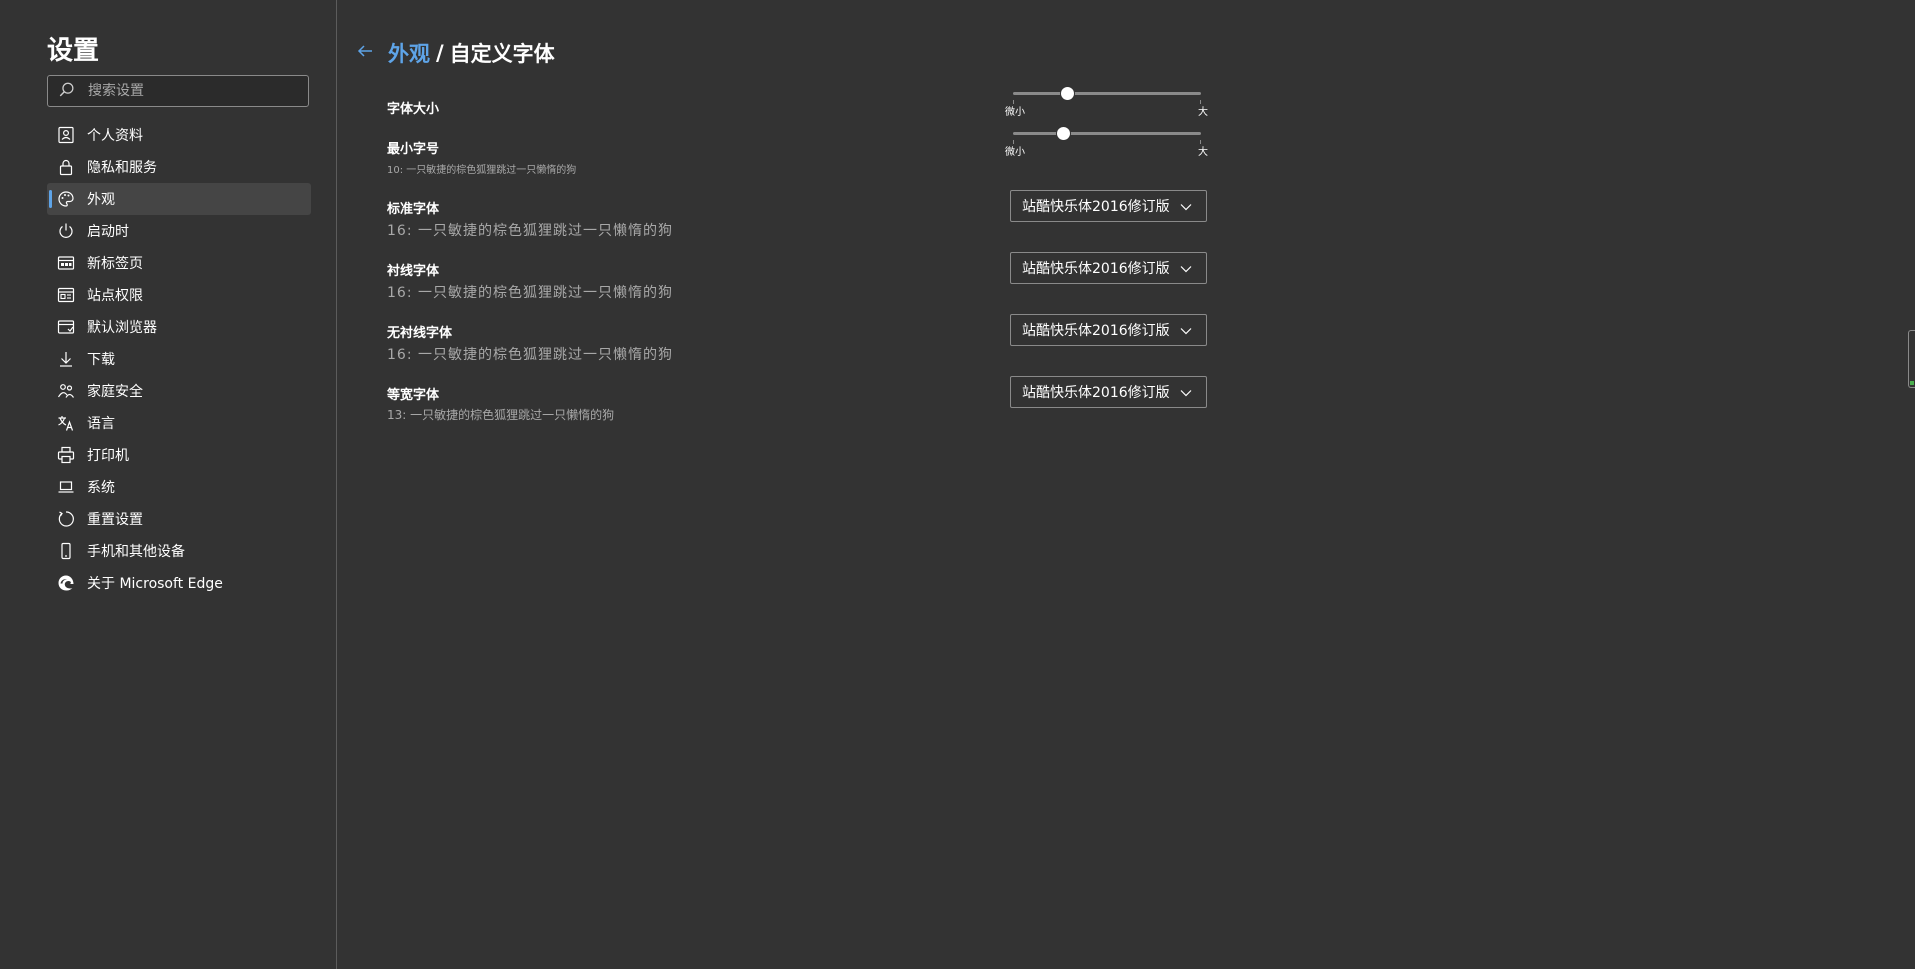  Describe the element at coordinates (66, 519) in the screenshot. I see `reset-icon` at that location.